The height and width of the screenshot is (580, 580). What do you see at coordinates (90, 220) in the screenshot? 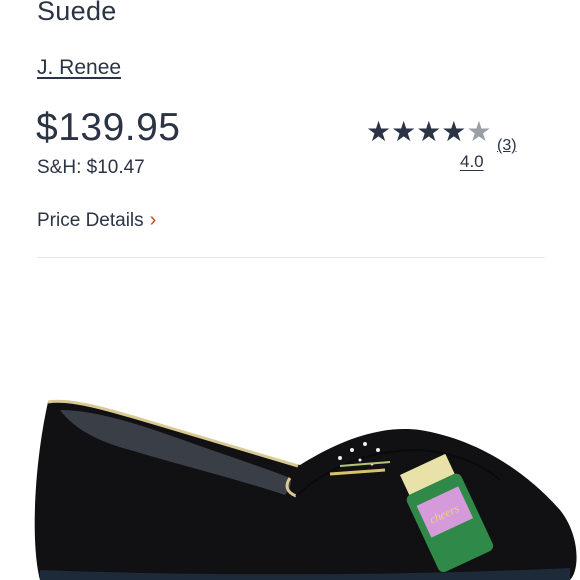
I see `price-details-label: Price Details` at bounding box center [90, 220].